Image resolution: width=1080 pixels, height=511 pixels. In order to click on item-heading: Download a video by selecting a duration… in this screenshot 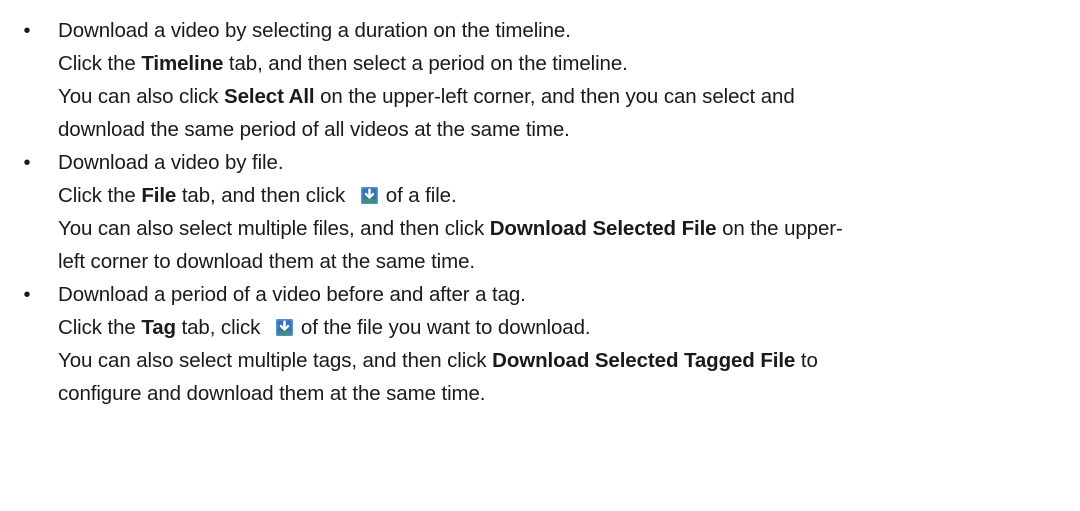, I will do `click(314, 30)`.